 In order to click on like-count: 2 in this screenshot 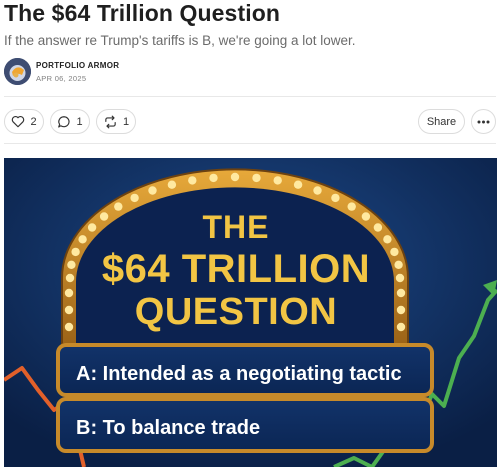, I will do `click(33, 121)`.